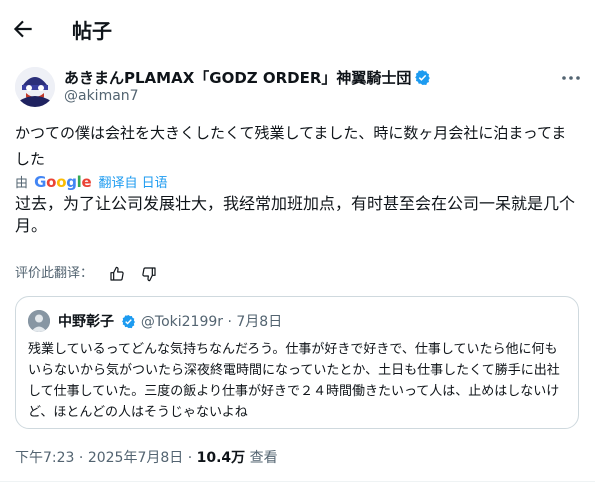  What do you see at coordinates (571, 78) in the screenshot?
I see `more-dots-icon` at bounding box center [571, 78].